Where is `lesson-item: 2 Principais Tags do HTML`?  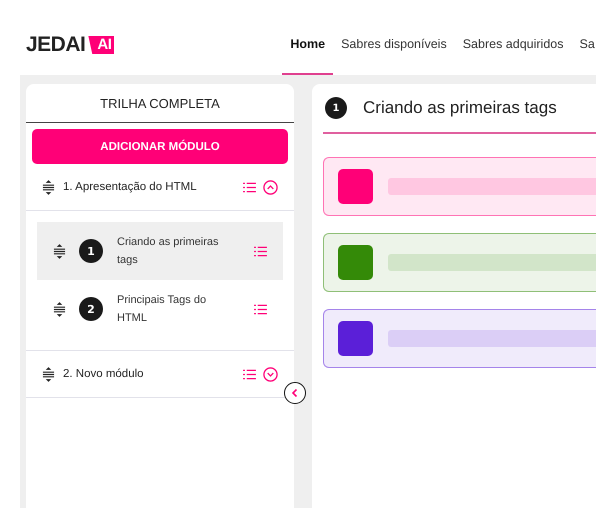
lesson-item: 2 Principais Tags do HTML is located at coordinates (160, 309).